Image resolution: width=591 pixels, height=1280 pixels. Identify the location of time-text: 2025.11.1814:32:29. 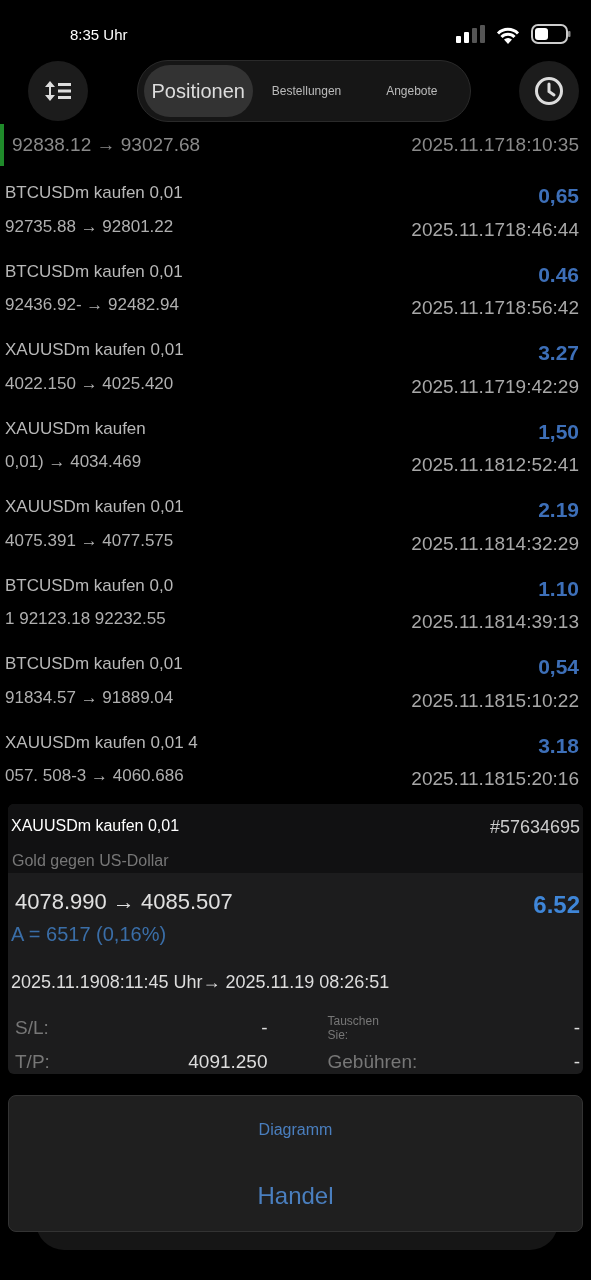
(495, 543).